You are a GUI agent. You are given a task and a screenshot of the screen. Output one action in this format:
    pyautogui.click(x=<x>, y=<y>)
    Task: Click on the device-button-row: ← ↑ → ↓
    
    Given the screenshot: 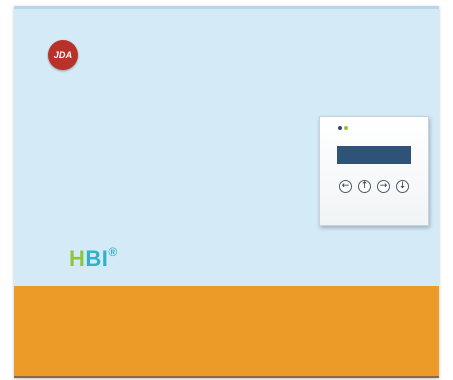 What is the action you would take?
    pyautogui.click(x=374, y=186)
    